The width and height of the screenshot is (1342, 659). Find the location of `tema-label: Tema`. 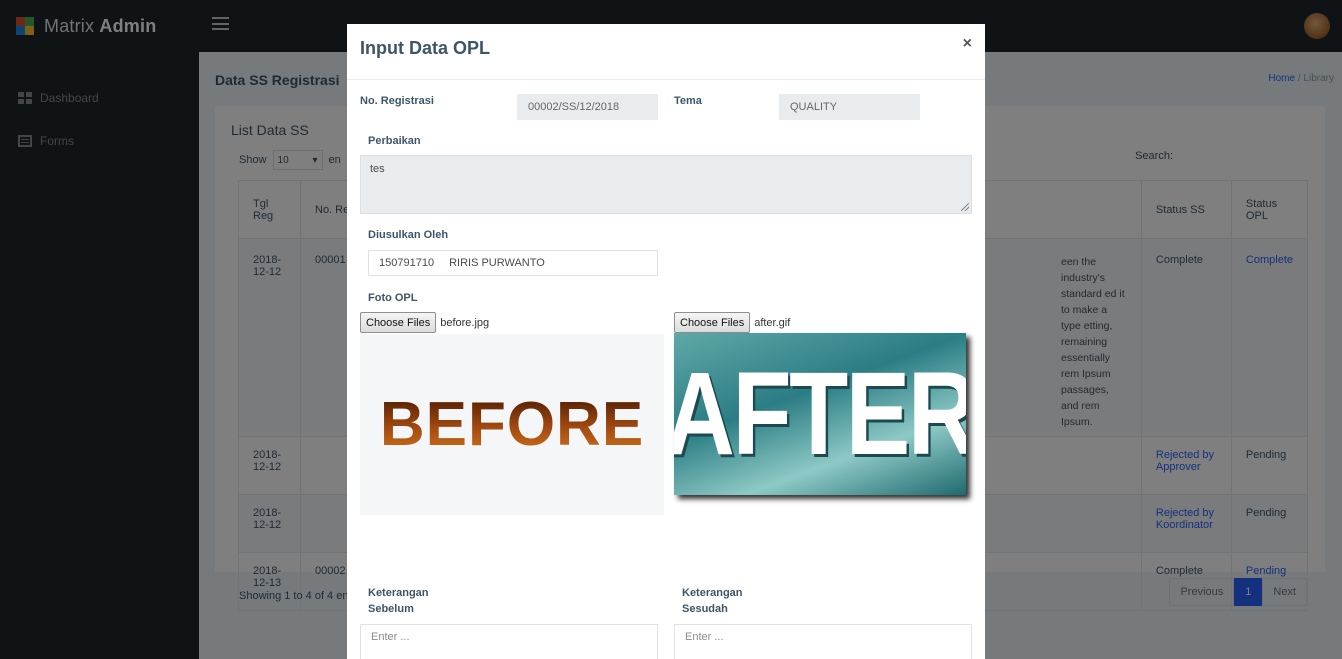

tema-label: Tema is located at coordinates (688, 101).